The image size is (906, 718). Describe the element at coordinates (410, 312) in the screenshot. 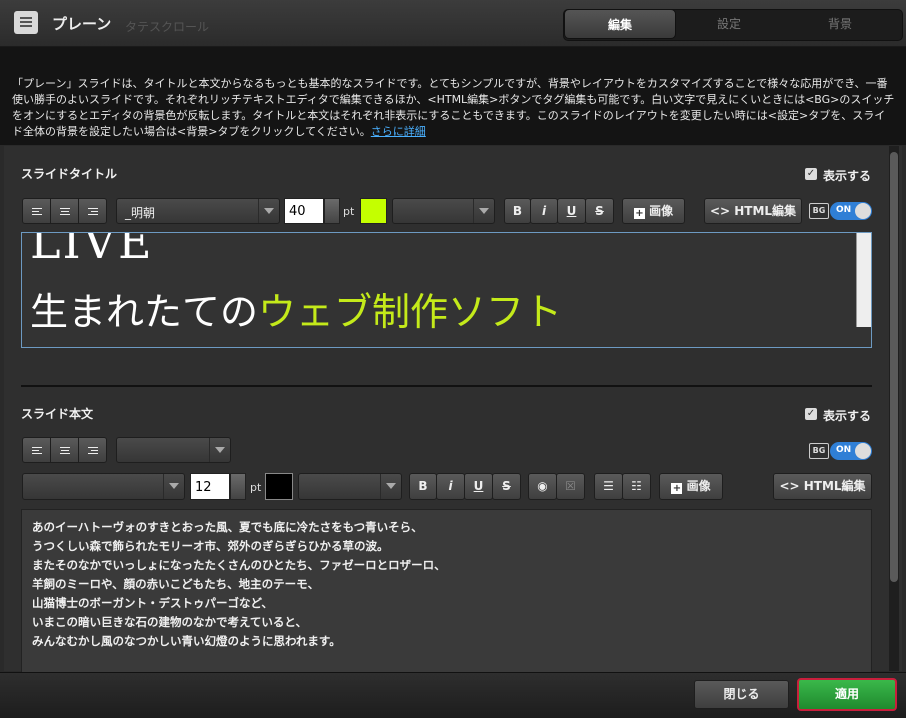

I see `title-highlight-text: ウェブ制作ソフト` at that location.